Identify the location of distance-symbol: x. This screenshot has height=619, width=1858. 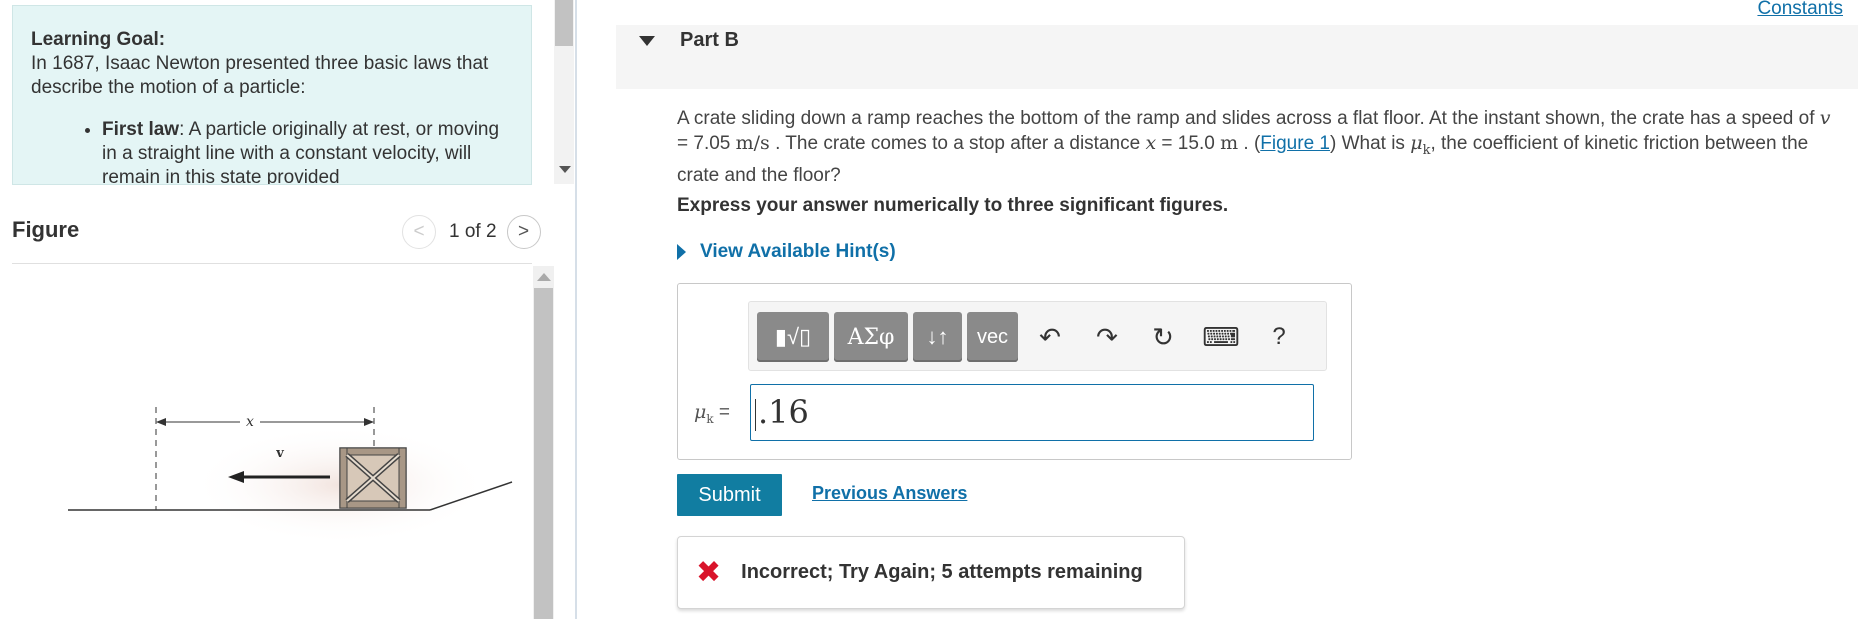
(1151, 143).